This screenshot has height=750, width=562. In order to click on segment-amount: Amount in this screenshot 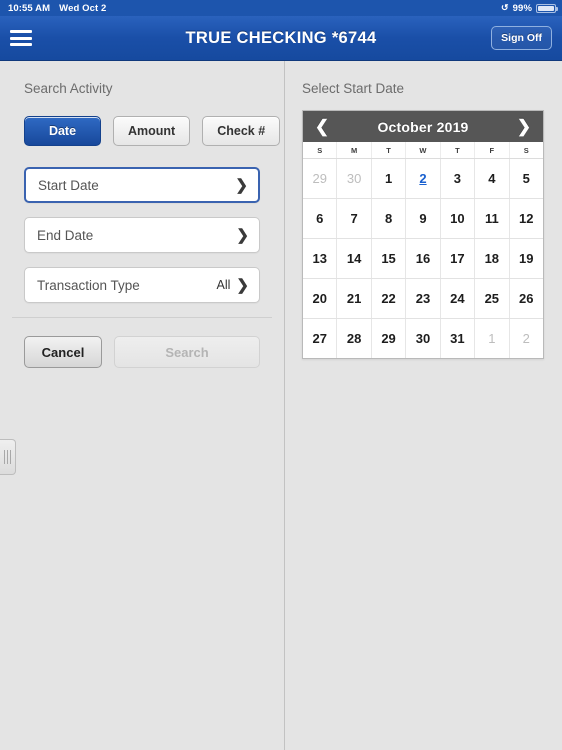, I will do `click(152, 131)`.